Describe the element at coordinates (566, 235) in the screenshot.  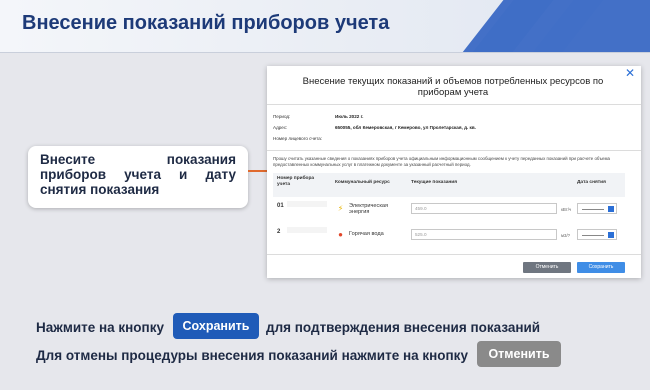
I see `unit-label: м3/?` at that location.